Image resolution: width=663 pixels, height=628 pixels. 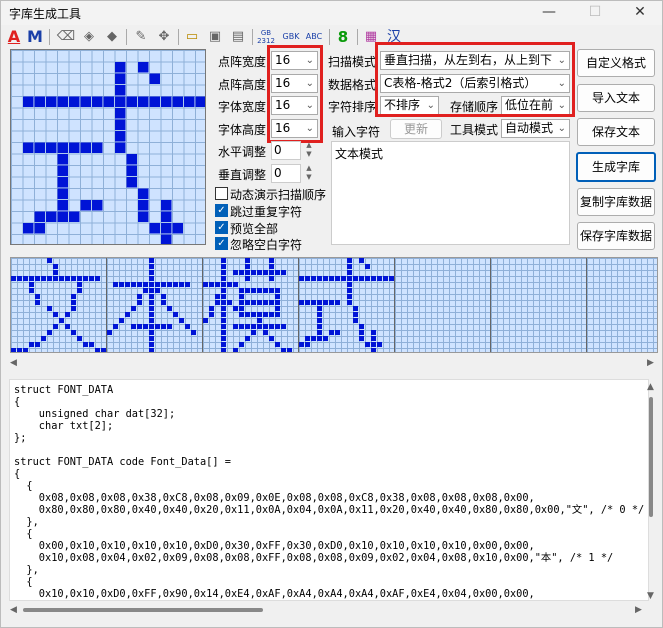 What do you see at coordinates (295, 94) in the screenshot?
I see `highlight-size-box` at bounding box center [295, 94].